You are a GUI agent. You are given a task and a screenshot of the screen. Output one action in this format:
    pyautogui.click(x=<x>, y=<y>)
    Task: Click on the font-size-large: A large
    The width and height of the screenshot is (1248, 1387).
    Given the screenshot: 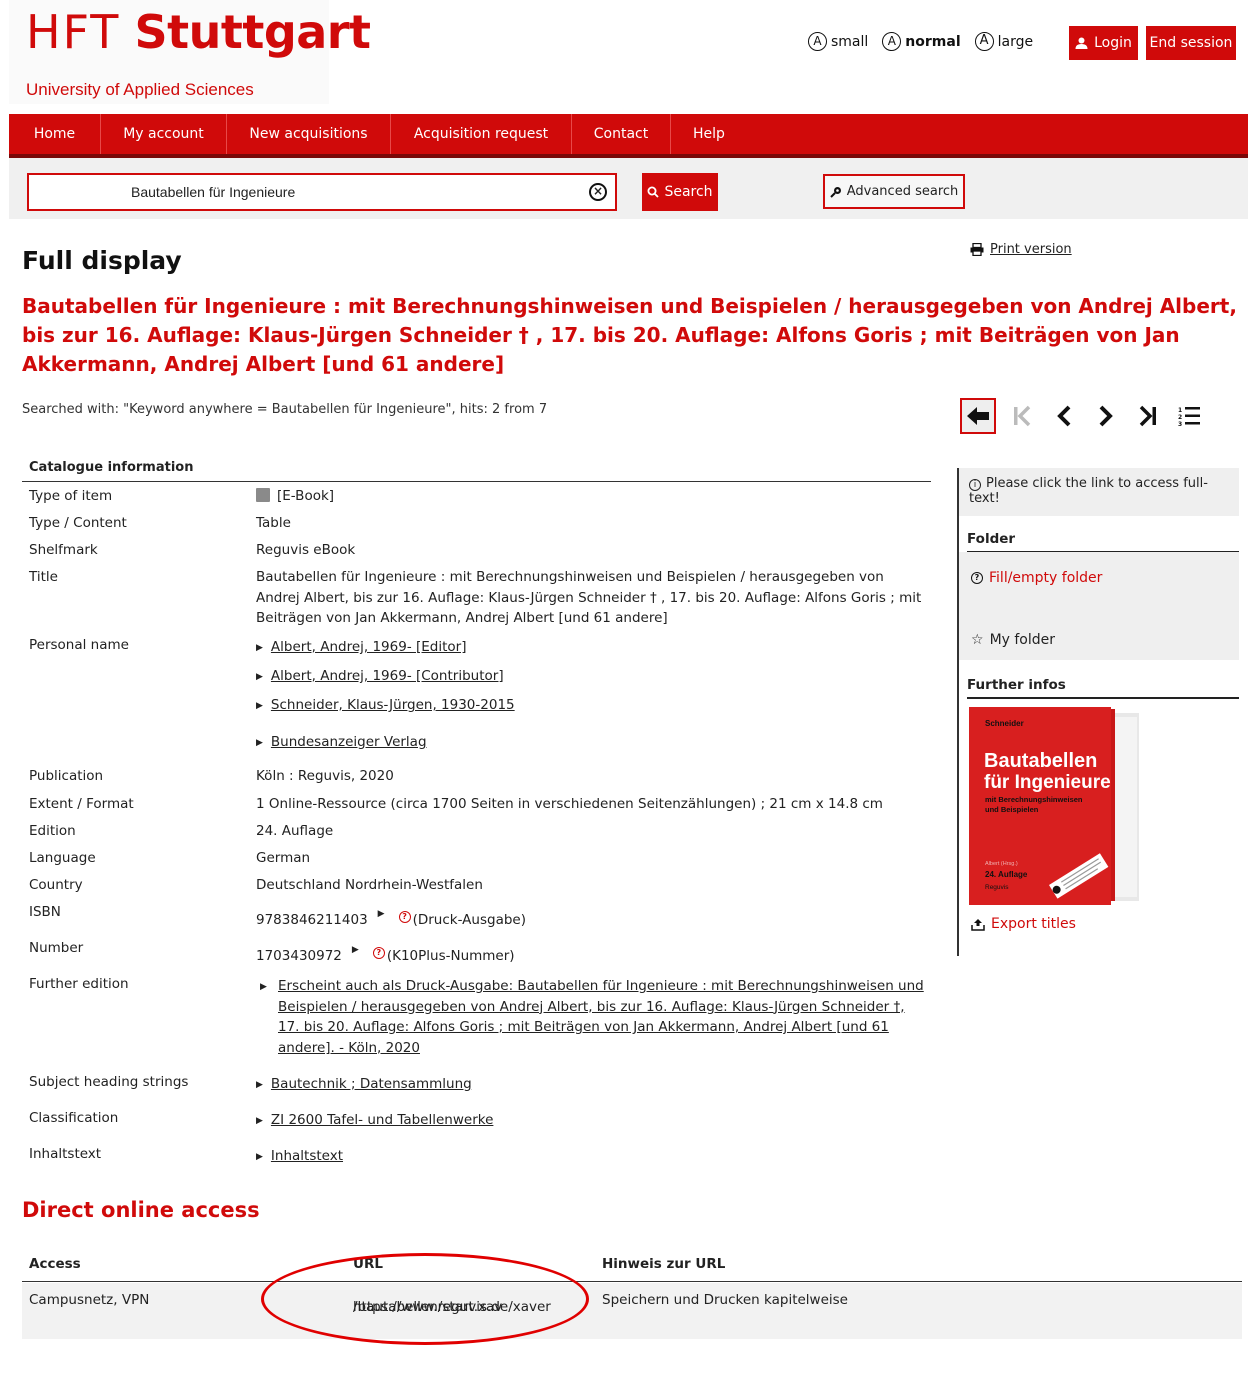 What is the action you would take?
    pyautogui.click(x=1004, y=41)
    